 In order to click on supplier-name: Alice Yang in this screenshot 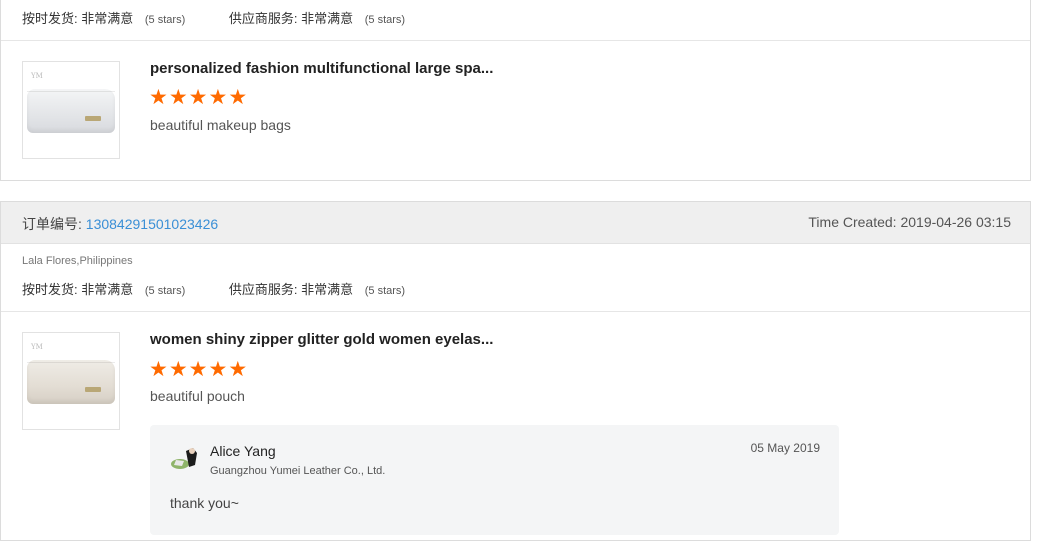, I will do `click(243, 451)`.